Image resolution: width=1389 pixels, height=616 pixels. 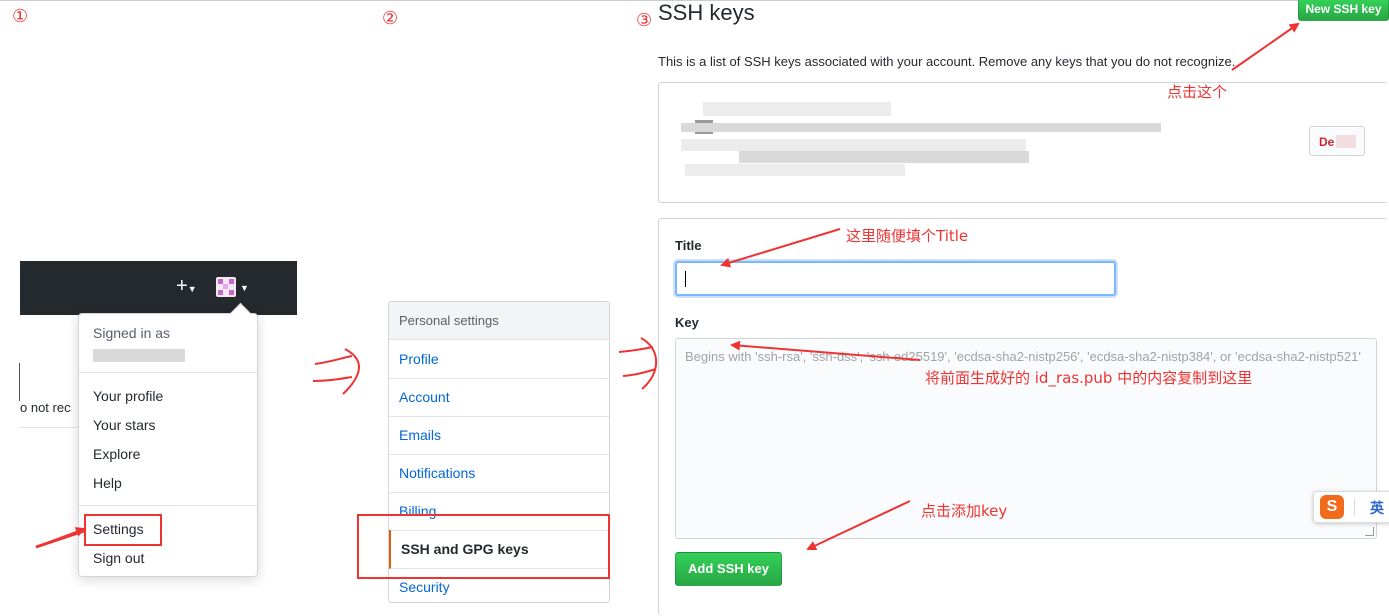 I want to click on annotation-click-add: 点击添加key, so click(x=964, y=511).